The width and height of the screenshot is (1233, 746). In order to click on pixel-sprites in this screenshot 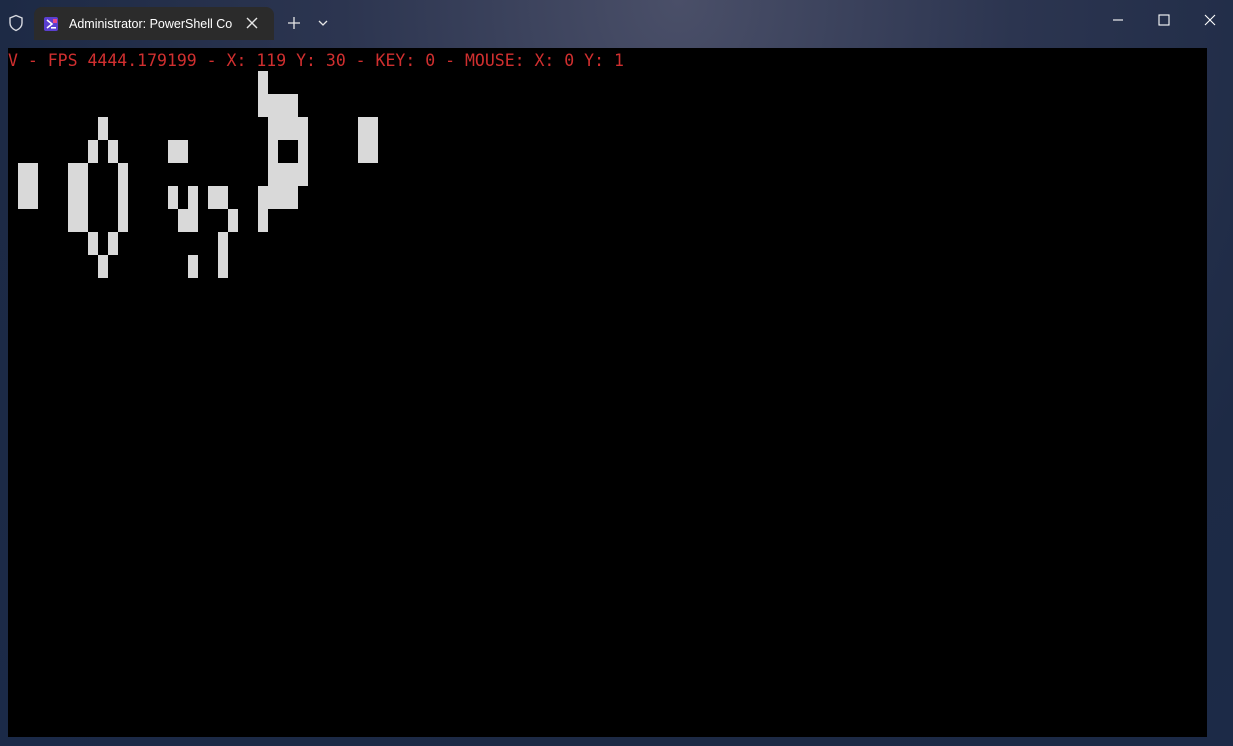, I will do `click(198, 174)`.